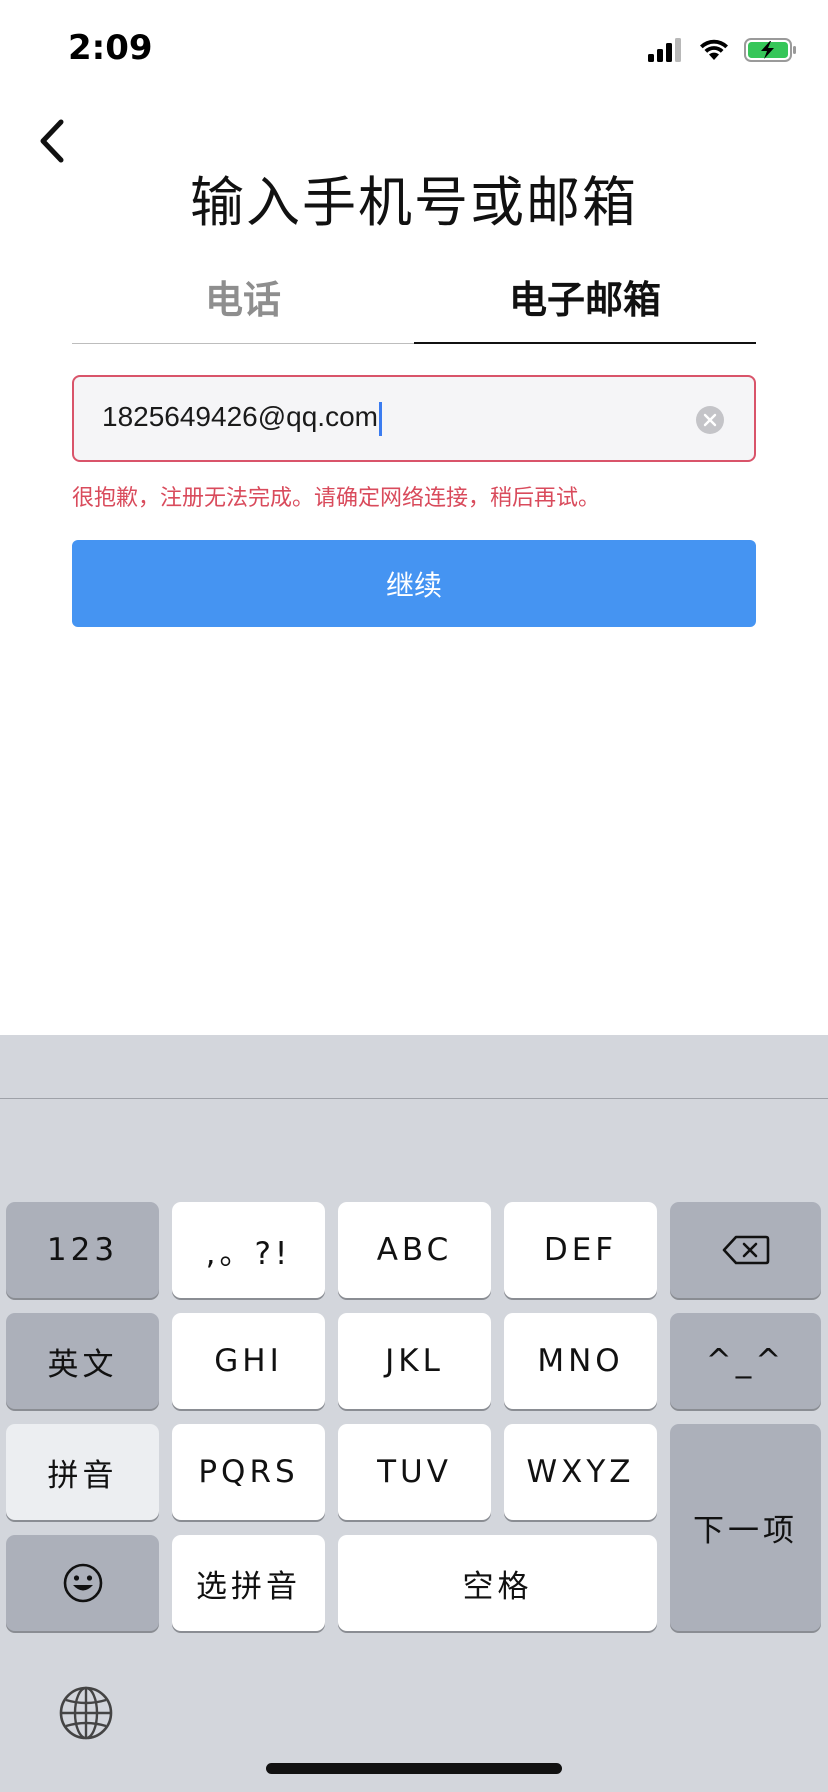  I want to click on tab-phone: 电话, so click(243, 302).